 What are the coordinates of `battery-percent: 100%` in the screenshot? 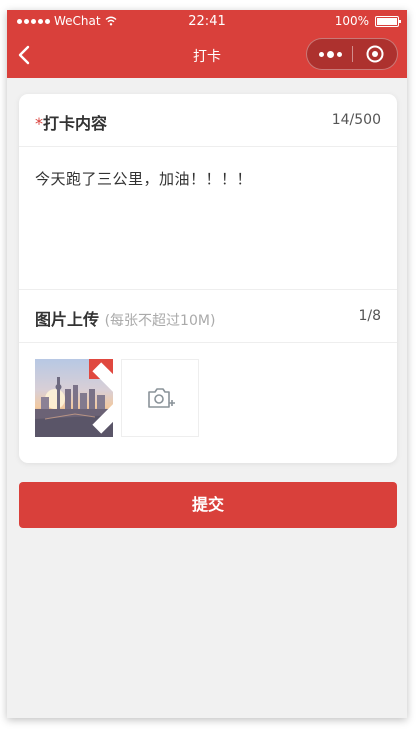 It's located at (351, 21).